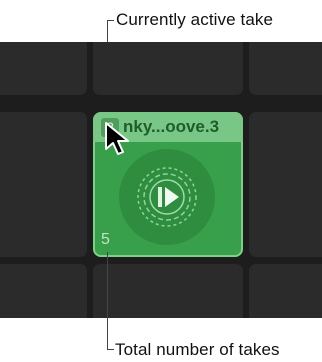  Describe the element at coordinates (110, 20) in the screenshot. I see `callout-active-take-tick` at that location.